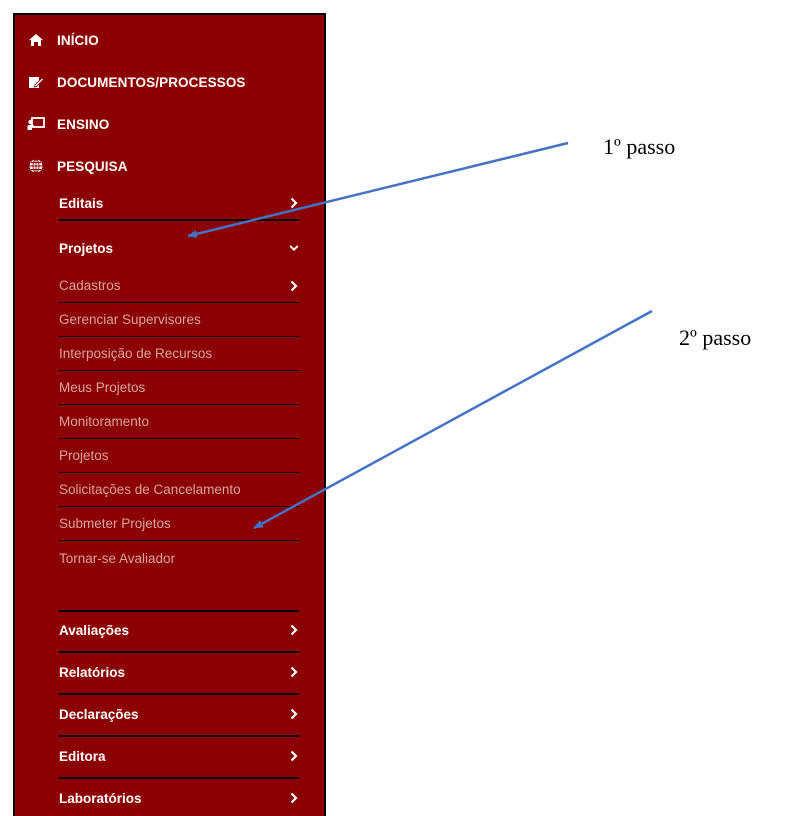 The height and width of the screenshot is (816, 797). I want to click on nav-item-pesquisa: PESQUISA, so click(77, 166).